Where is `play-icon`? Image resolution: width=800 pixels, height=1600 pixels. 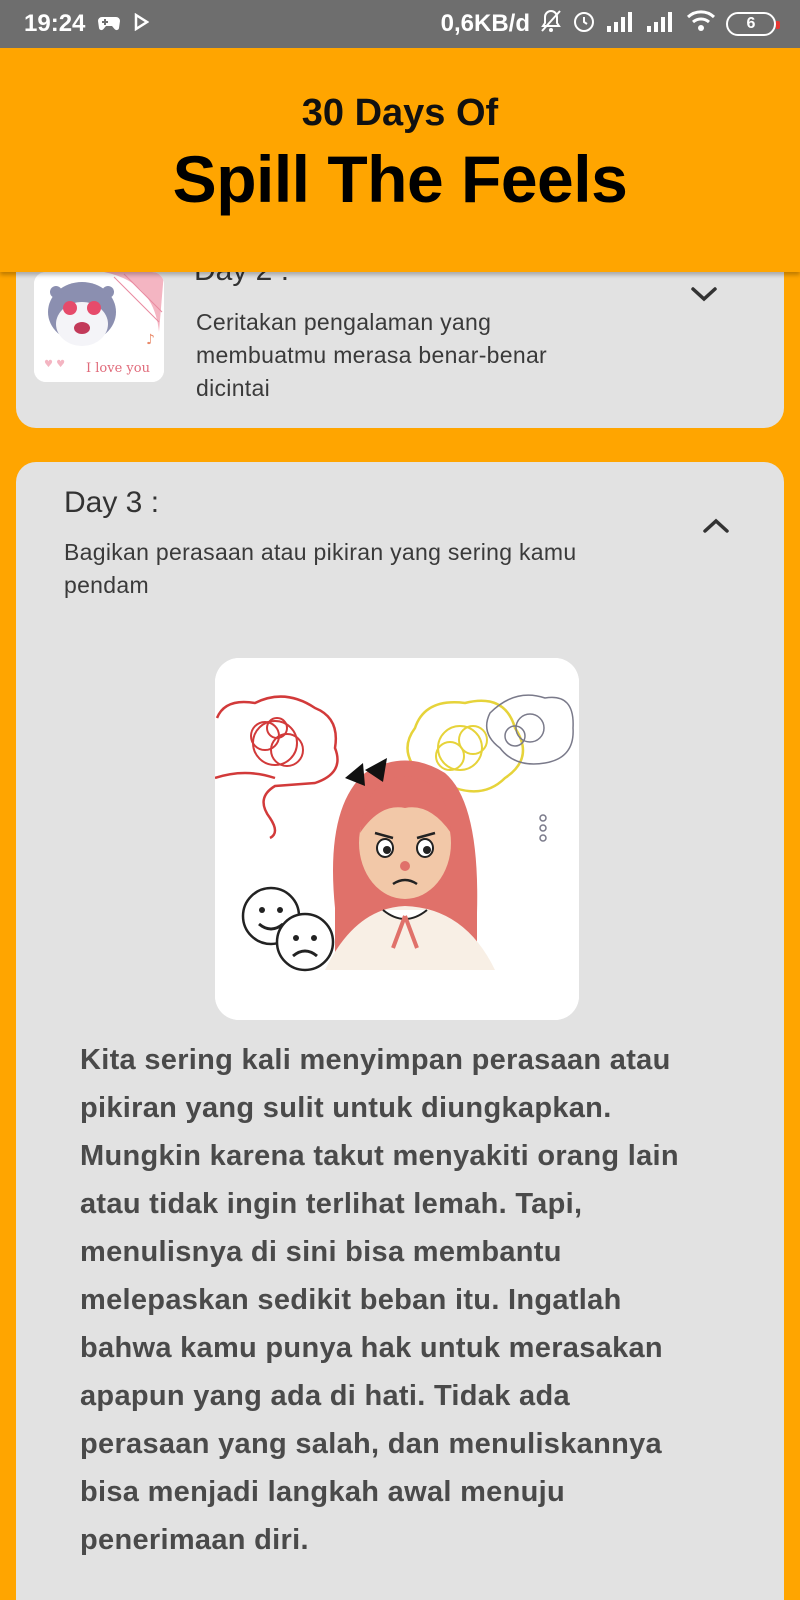
play-icon is located at coordinates (141, 24).